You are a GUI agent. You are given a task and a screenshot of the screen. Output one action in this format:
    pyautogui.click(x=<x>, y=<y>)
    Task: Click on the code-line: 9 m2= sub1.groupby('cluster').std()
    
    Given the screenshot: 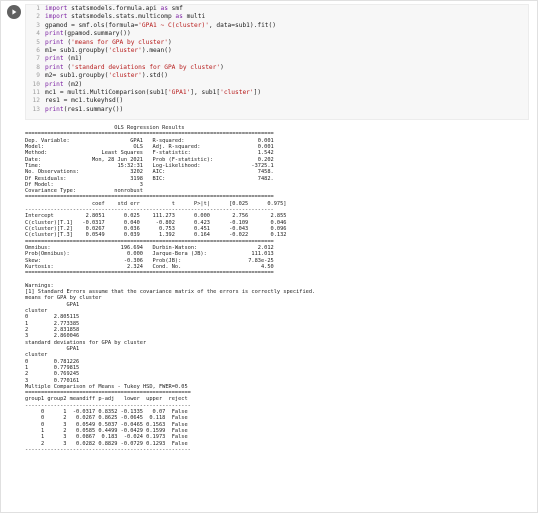 What is the action you would take?
    pyautogui.click(x=277, y=76)
    